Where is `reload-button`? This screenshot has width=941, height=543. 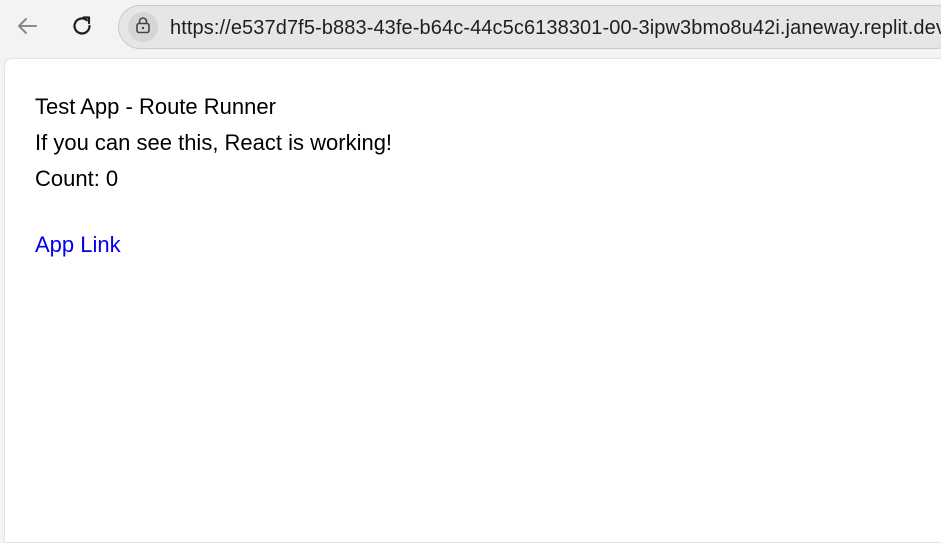
reload-button is located at coordinates (82, 28).